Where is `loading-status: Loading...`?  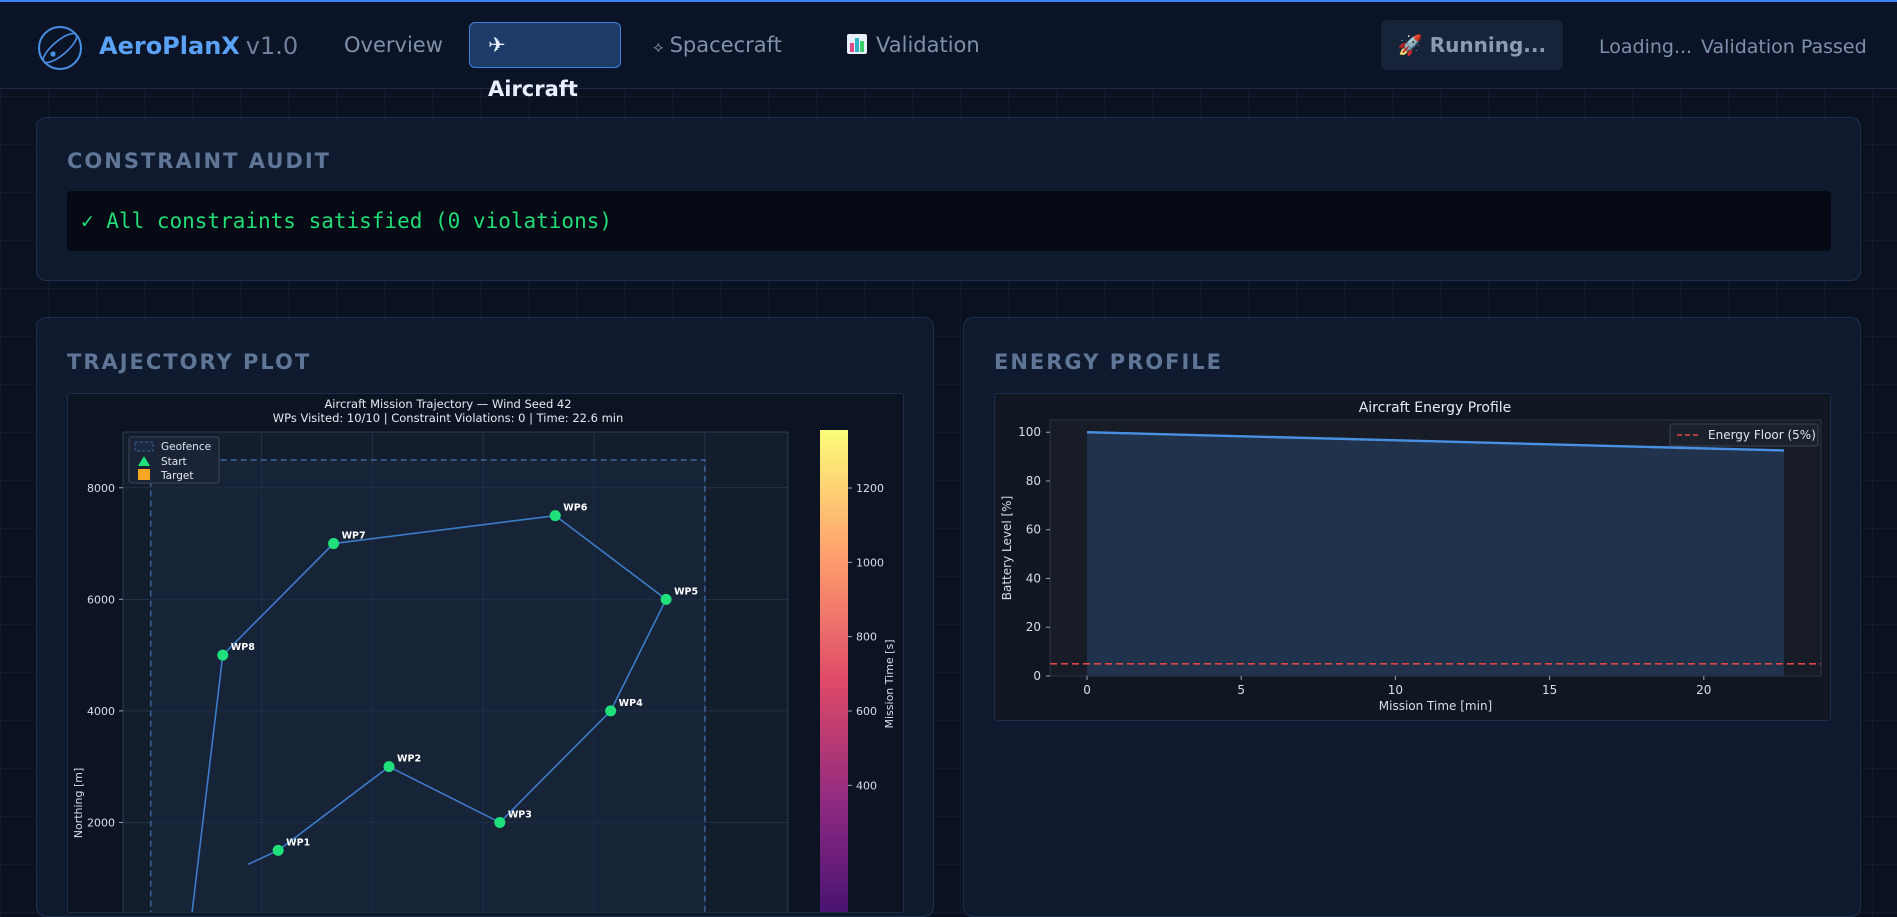 loading-status: Loading... is located at coordinates (1646, 47).